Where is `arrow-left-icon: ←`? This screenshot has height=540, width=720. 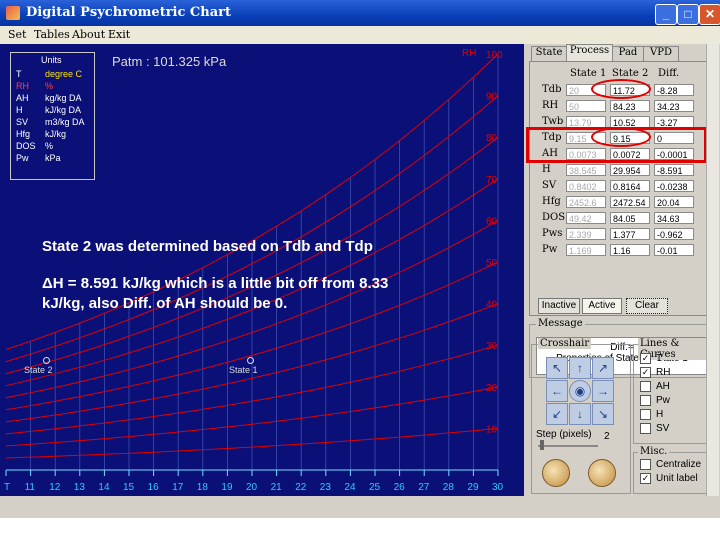 arrow-left-icon: ← is located at coordinates (557, 391).